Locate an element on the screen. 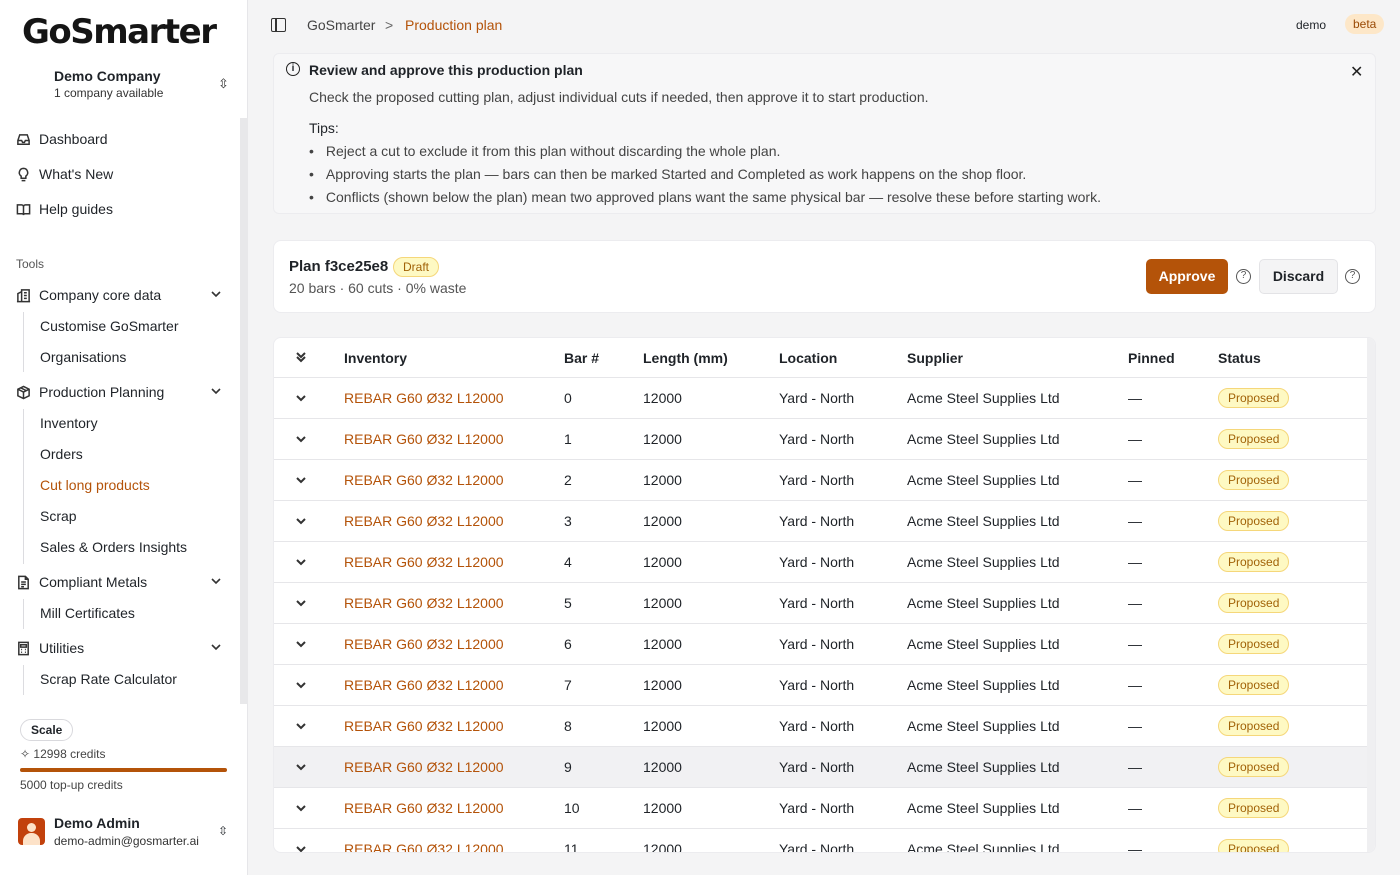 The width and height of the screenshot is (1400, 875). sidebar-item-label: Utilities is located at coordinates (62, 648).